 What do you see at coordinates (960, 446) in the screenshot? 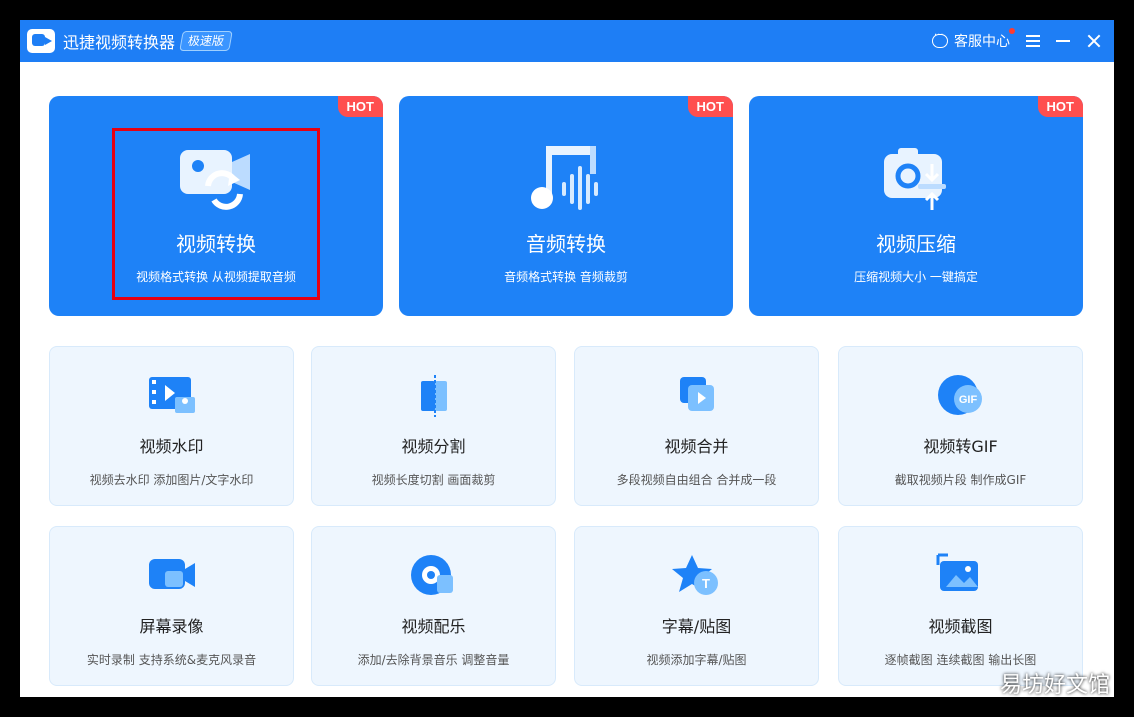
I see `card-title: 视频转GIF` at bounding box center [960, 446].